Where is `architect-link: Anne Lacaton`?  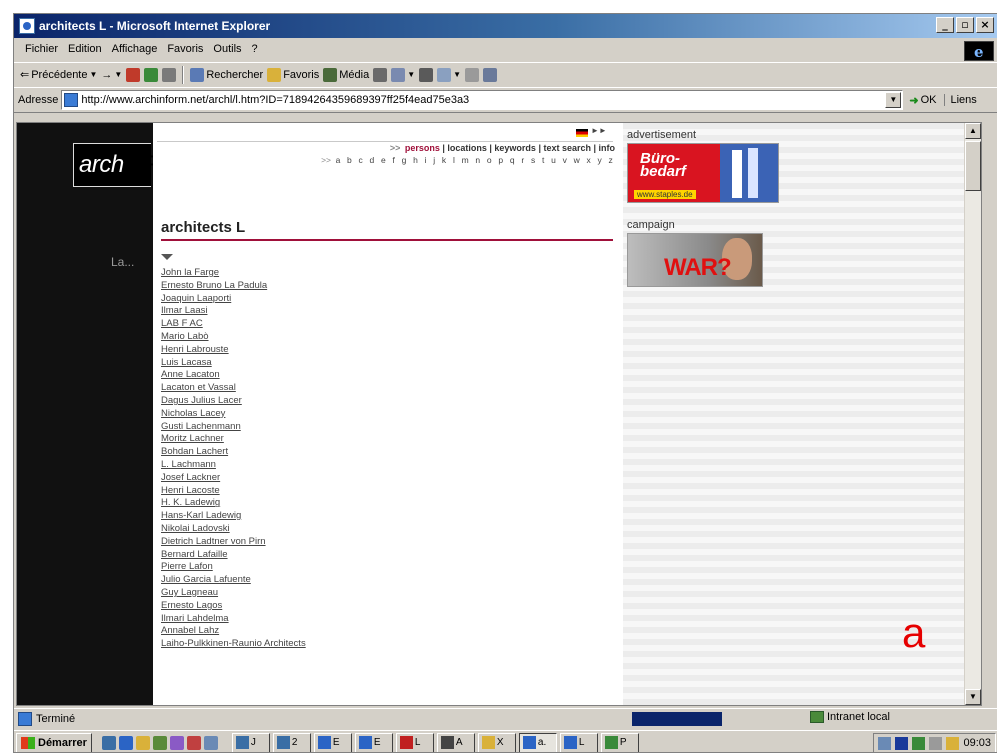
architect-link: Anne Lacaton is located at coordinates (190, 374).